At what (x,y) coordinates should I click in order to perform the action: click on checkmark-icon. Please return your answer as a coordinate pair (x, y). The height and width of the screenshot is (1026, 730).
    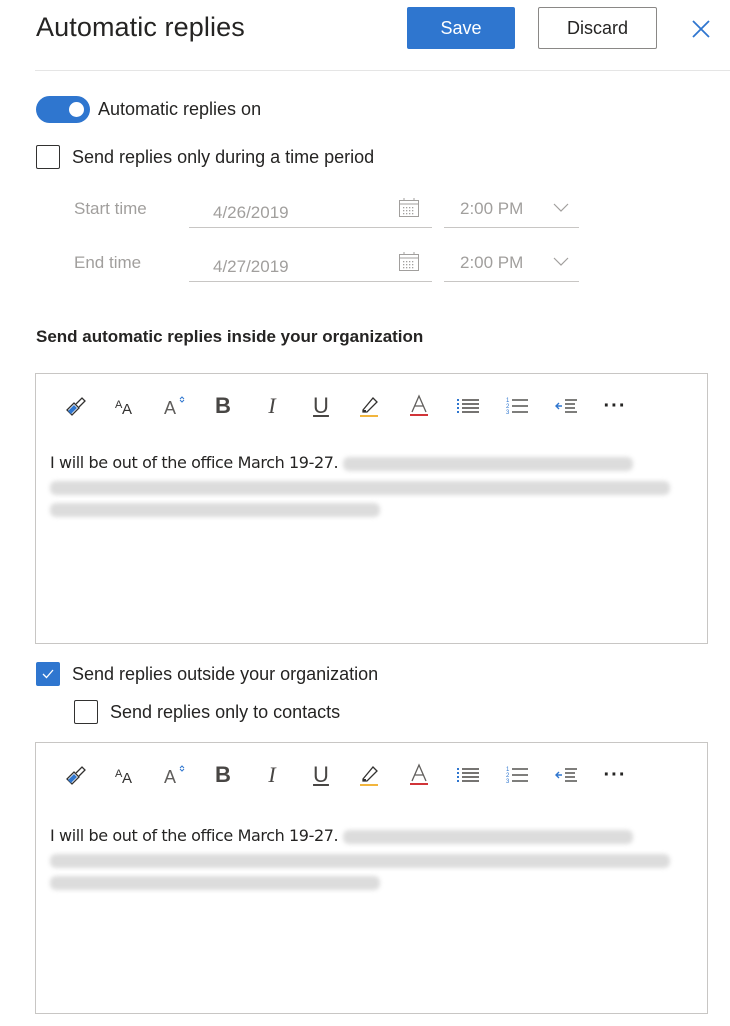
    Looking at the image, I should click on (48, 674).